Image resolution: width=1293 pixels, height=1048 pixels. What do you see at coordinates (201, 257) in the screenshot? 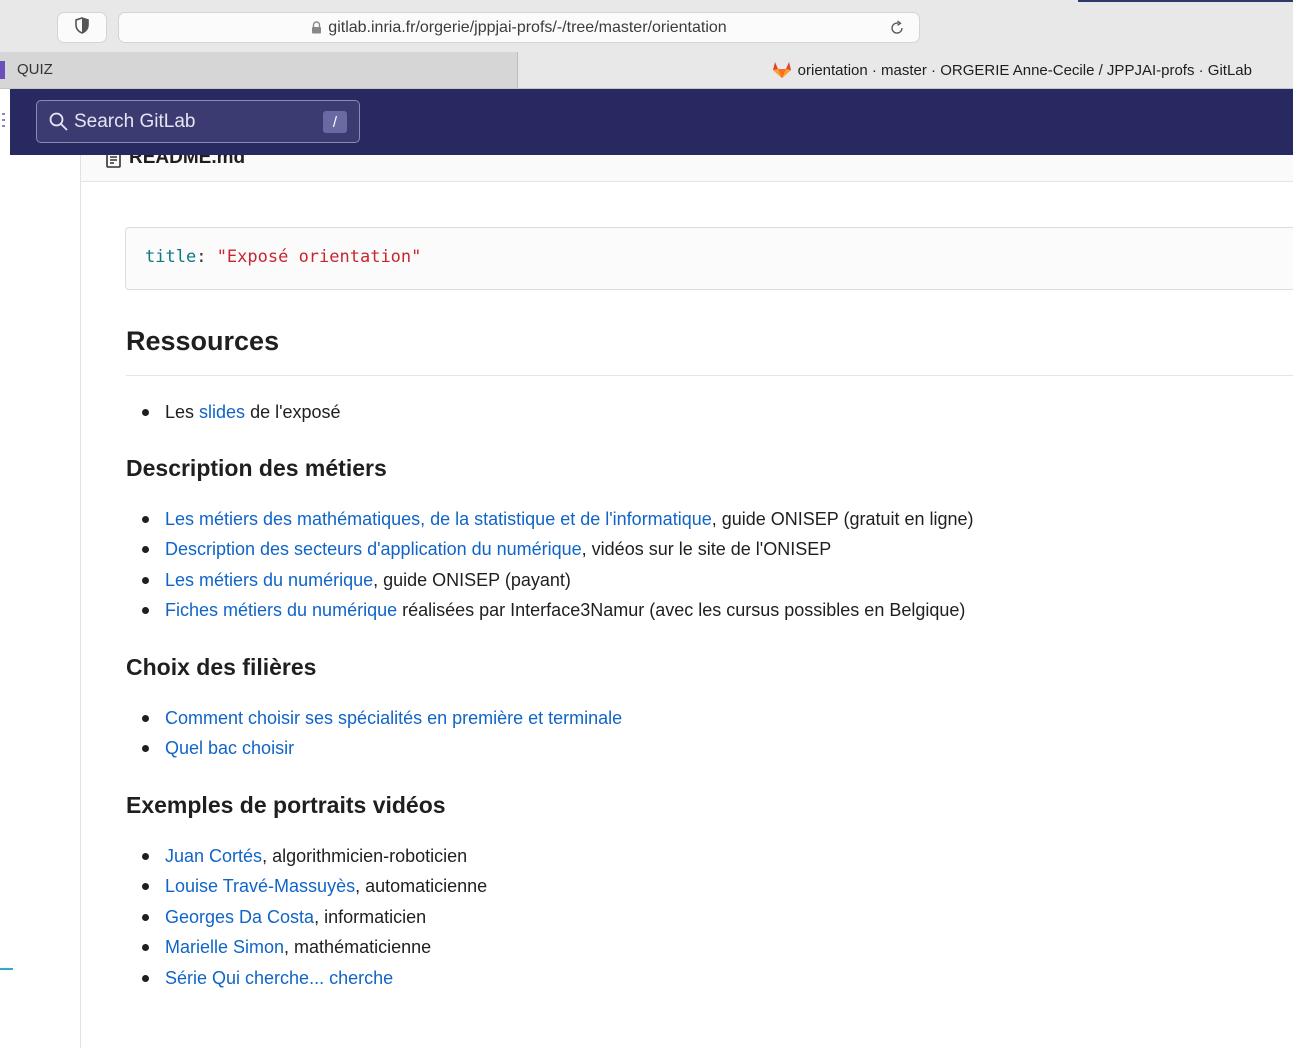
I see `front-matter-colon: :` at bounding box center [201, 257].